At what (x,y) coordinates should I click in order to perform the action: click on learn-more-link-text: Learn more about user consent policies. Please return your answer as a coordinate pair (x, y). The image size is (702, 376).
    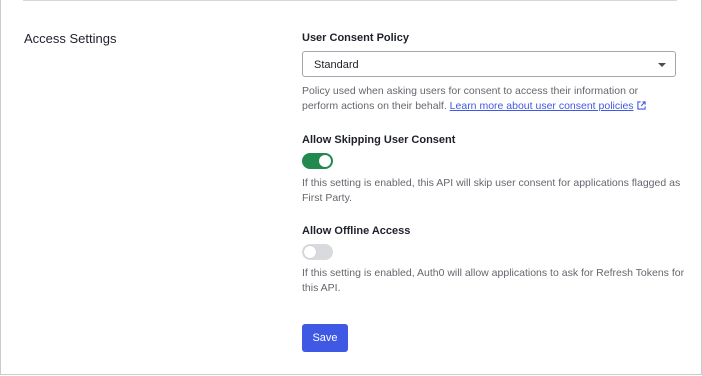
    Looking at the image, I should click on (541, 106).